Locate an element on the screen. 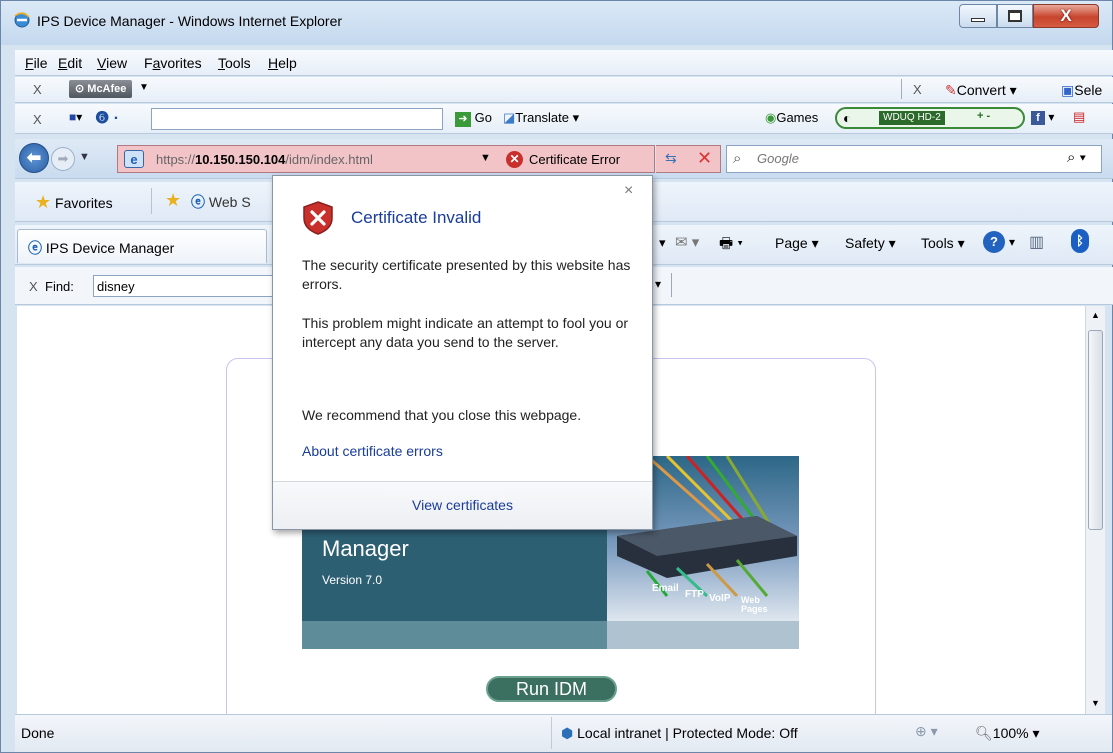  mail-icon: ✉ ▾ is located at coordinates (687, 242).